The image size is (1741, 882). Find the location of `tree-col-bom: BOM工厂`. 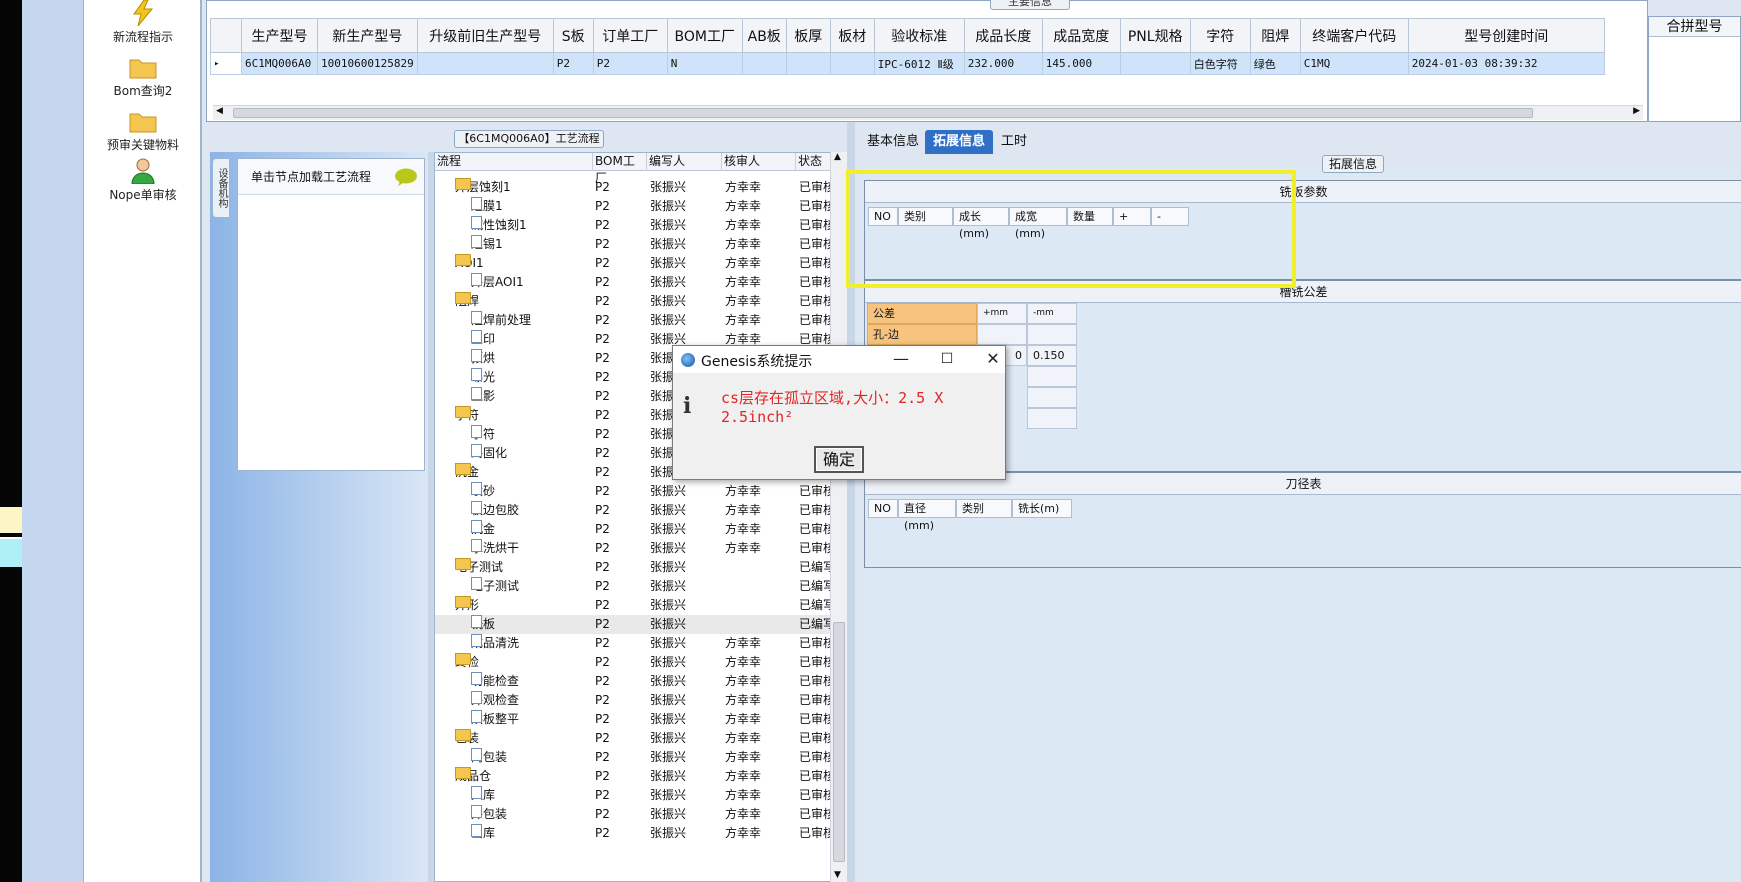

tree-col-bom: BOM工厂 is located at coordinates (620, 169).